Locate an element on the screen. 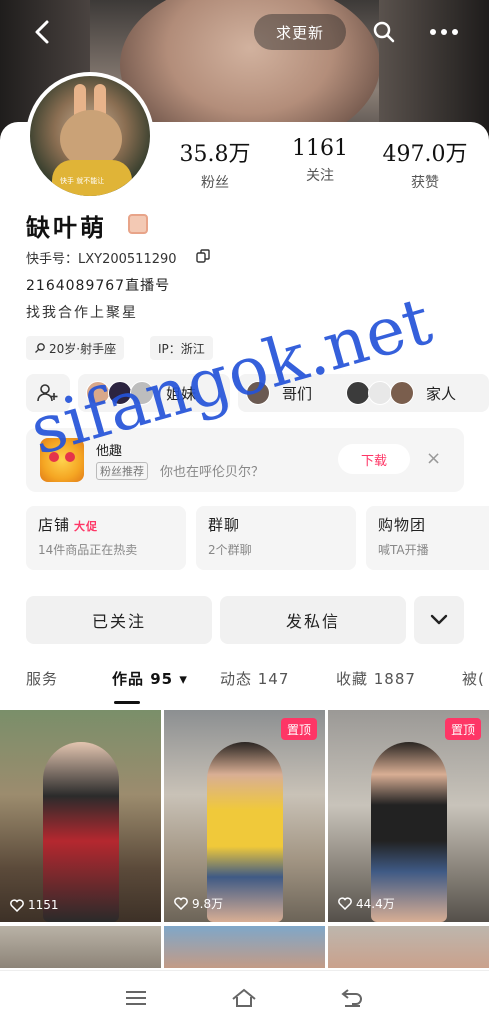 The width and height of the screenshot is (489, 1024). rec-description: 你也在呼伦贝尔？ is located at coordinates (212, 472).